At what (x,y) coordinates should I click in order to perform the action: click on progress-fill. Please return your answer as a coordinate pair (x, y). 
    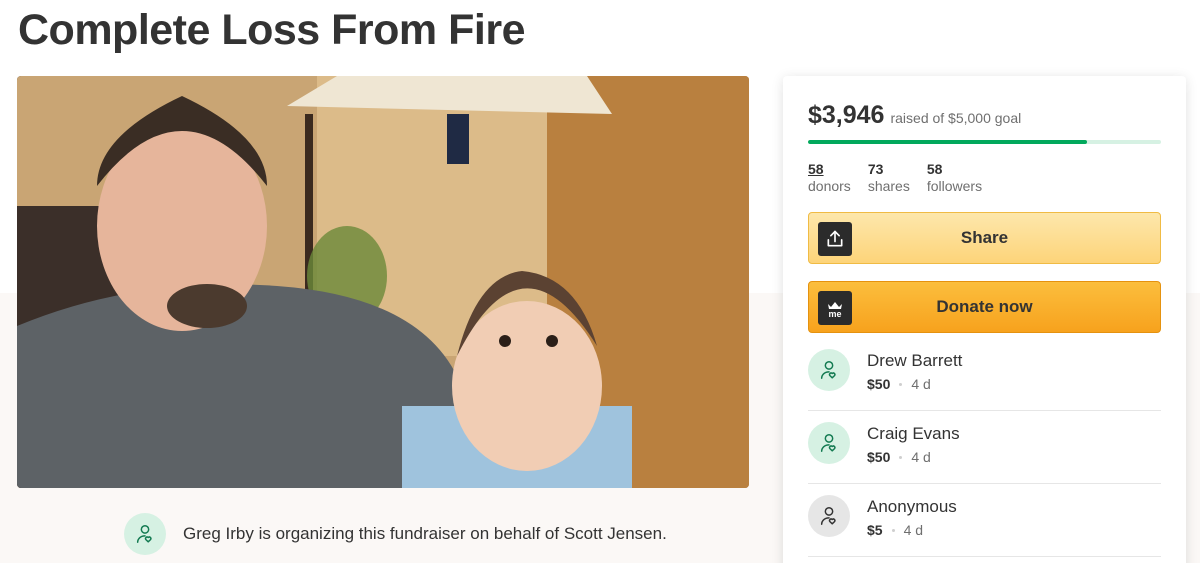
    Looking at the image, I should click on (947, 142).